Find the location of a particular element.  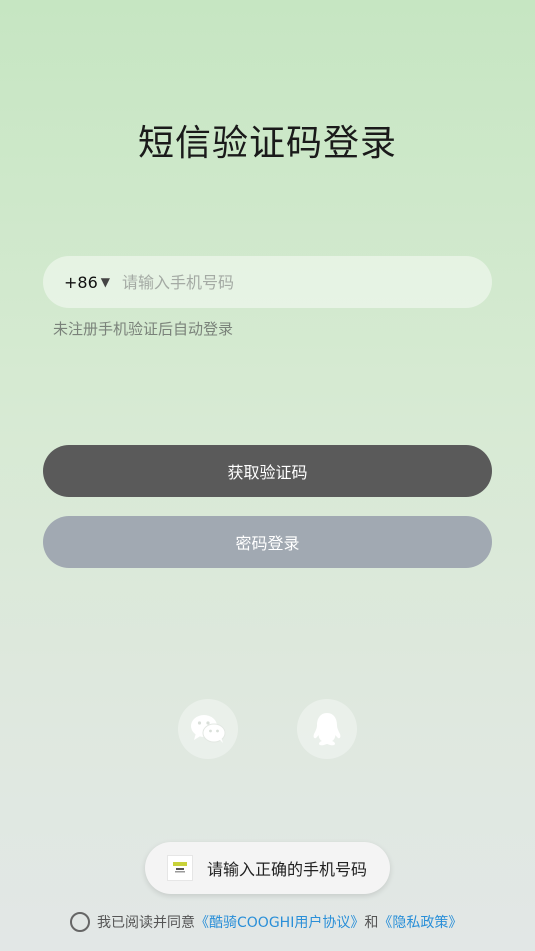

country-code-label: +86 is located at coordinates (81, 282).